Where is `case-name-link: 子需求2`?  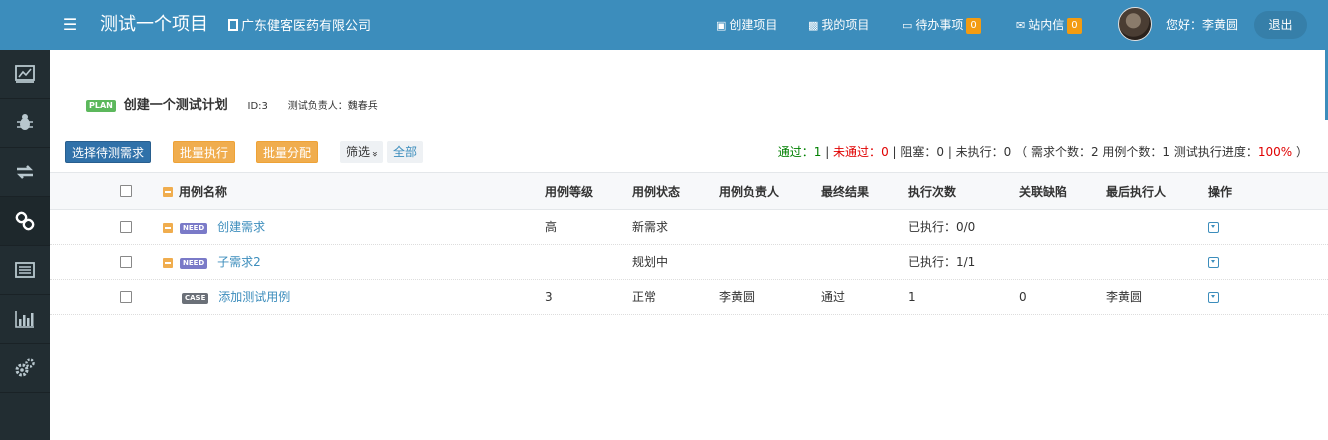
case-name-link: 子需求2 is located at coordinates (239, 262).